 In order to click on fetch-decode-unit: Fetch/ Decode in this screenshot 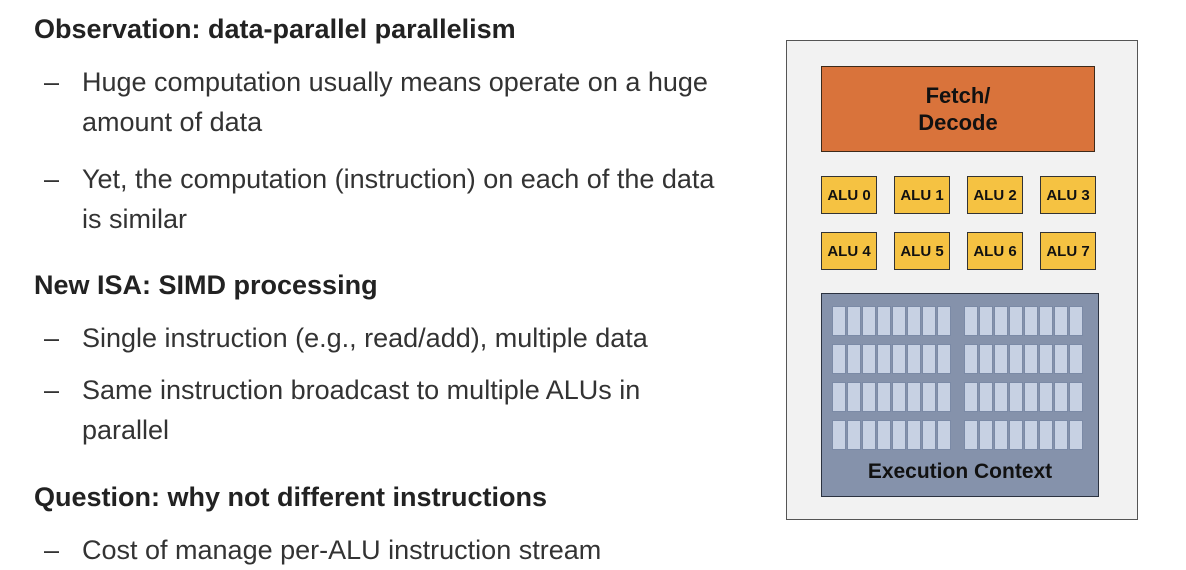, I will do `click(958, 109)`.